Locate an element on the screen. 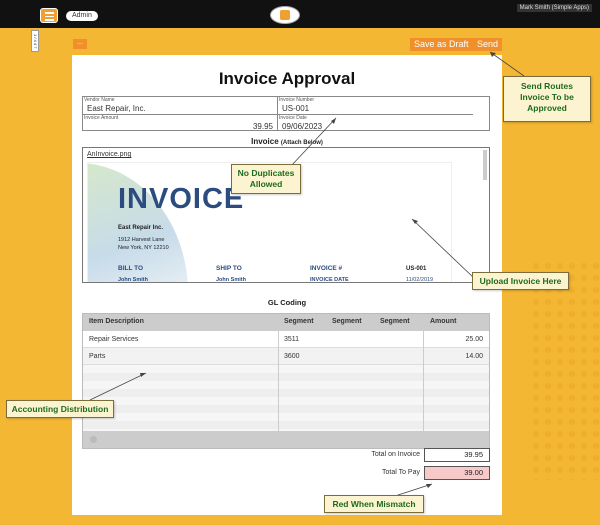  role-badge: Admin is located at coordinates (82, 16).